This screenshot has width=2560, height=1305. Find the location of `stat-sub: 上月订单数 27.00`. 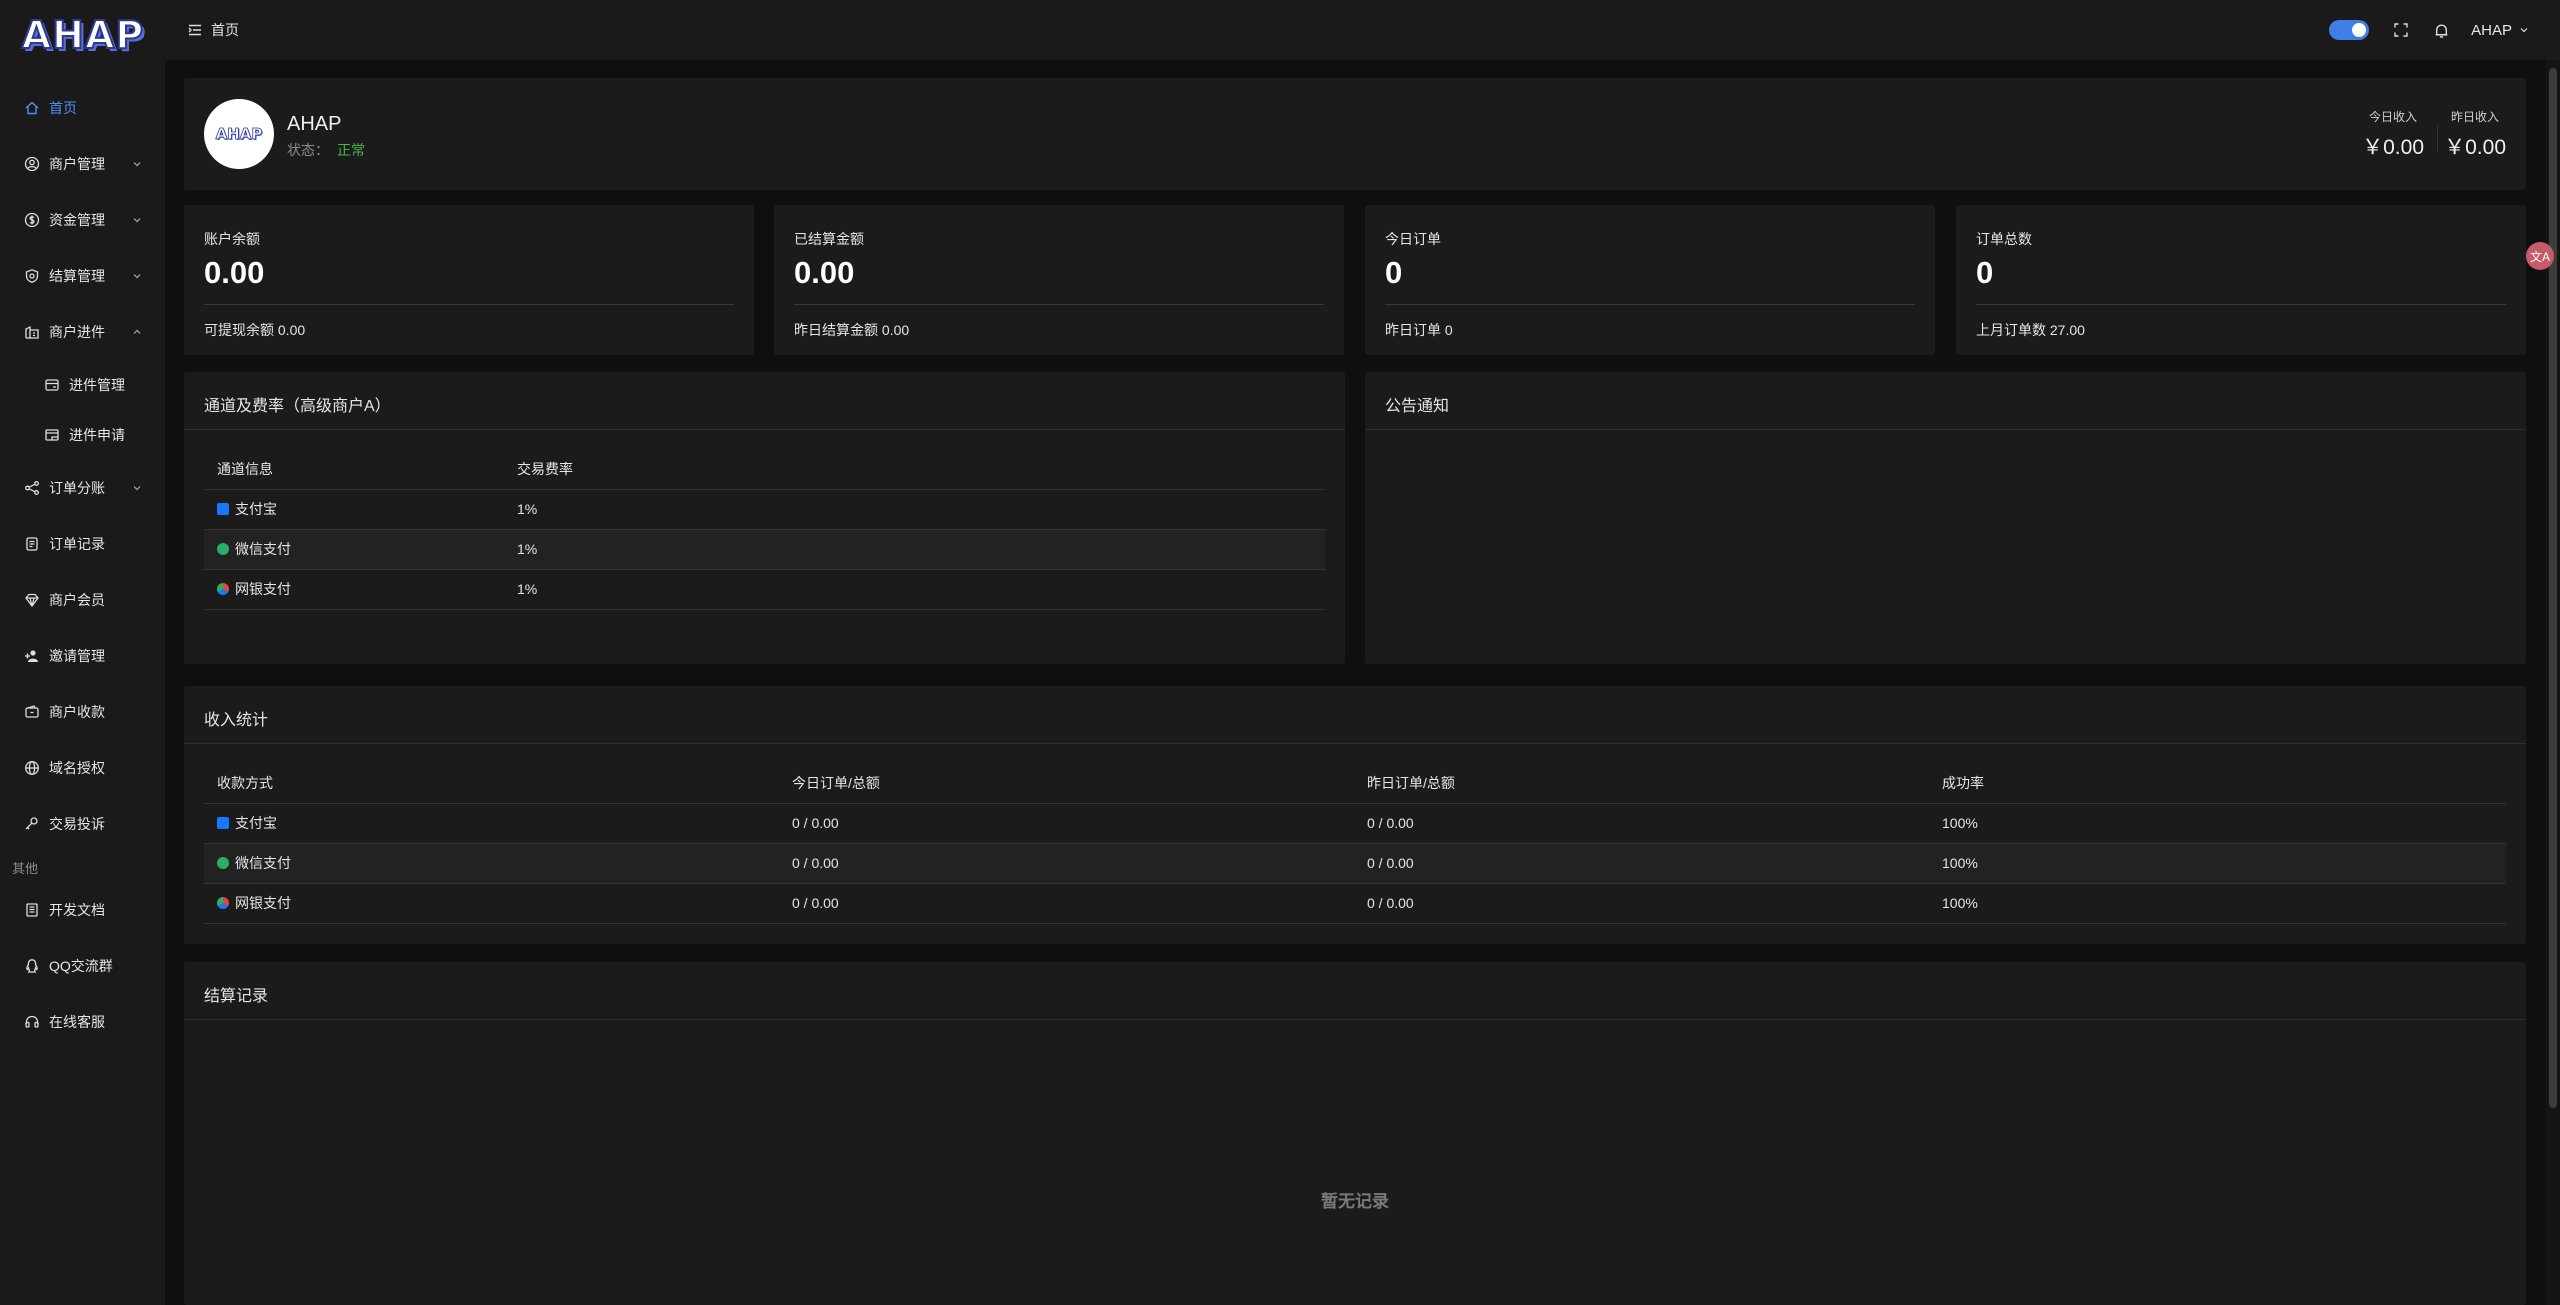

stat-sub: 上月订单数 27.00 is located at coordinates (2030, 330).